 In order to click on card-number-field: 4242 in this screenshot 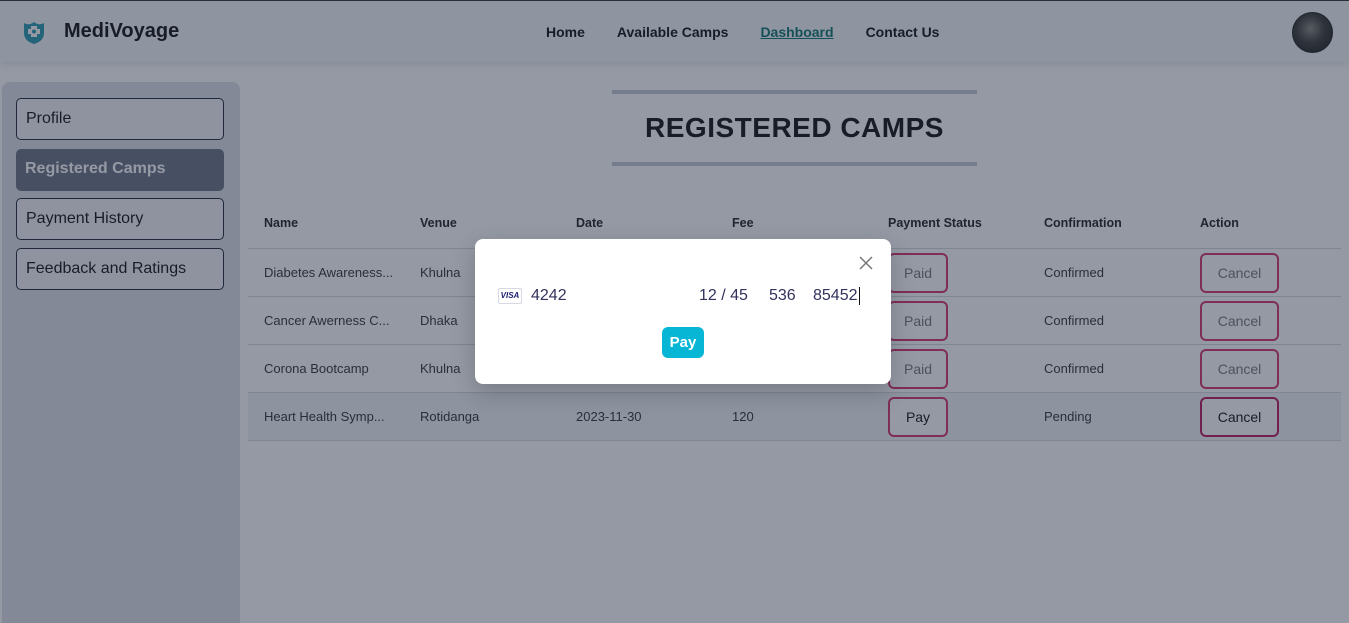, I will do `click(549, 296)`.